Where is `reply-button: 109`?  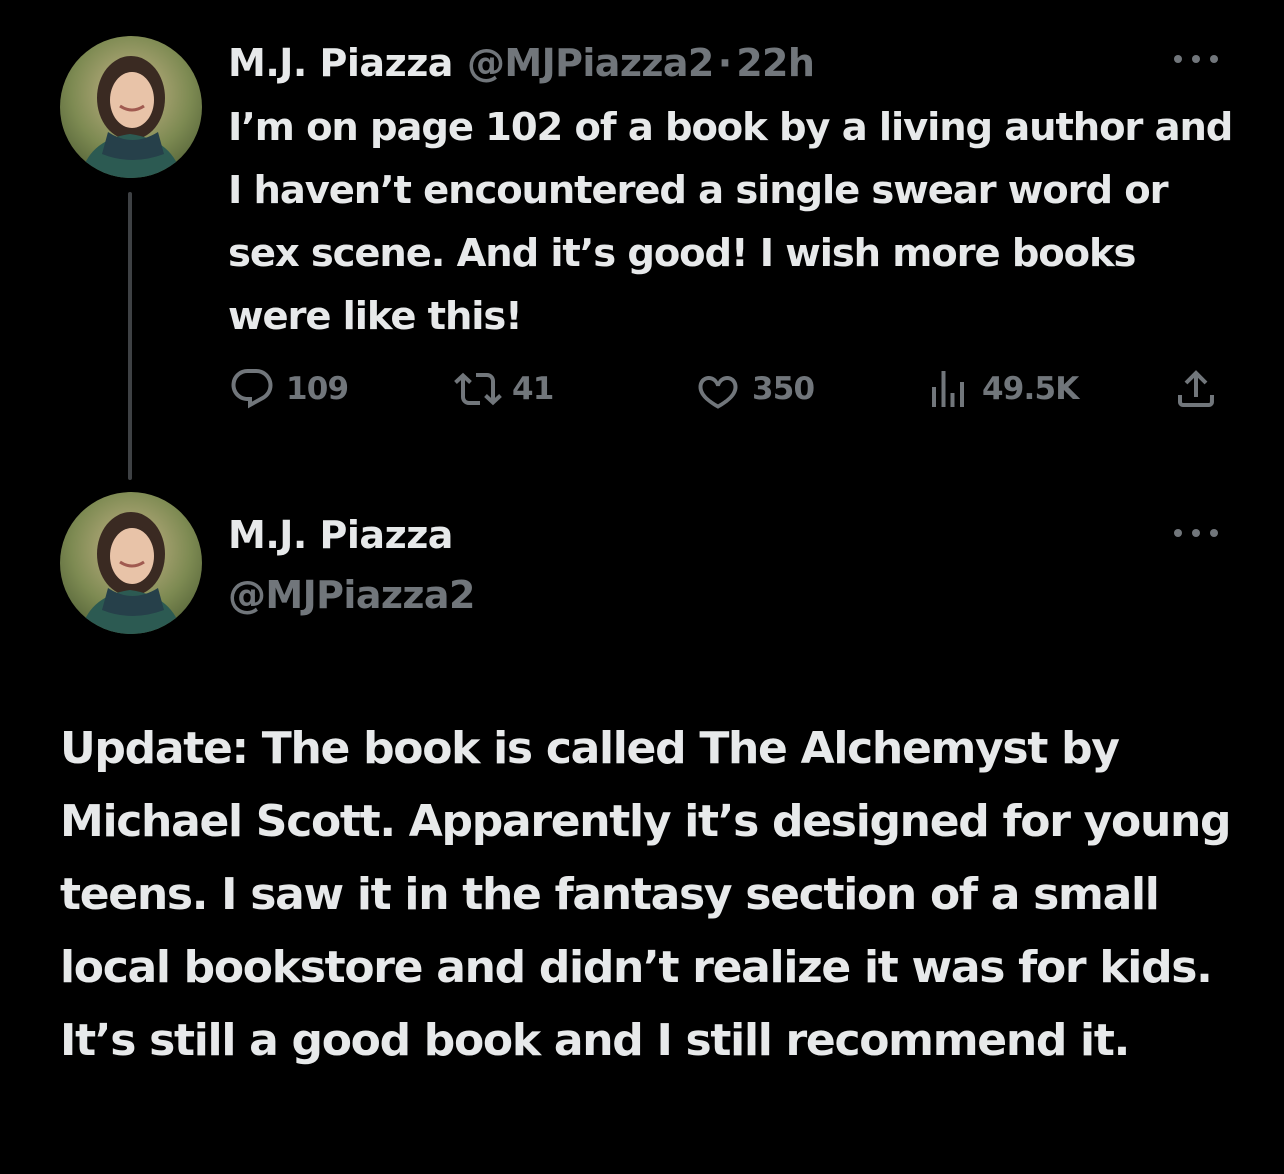
reply-button: 109 is located at coordinates (288, 389).